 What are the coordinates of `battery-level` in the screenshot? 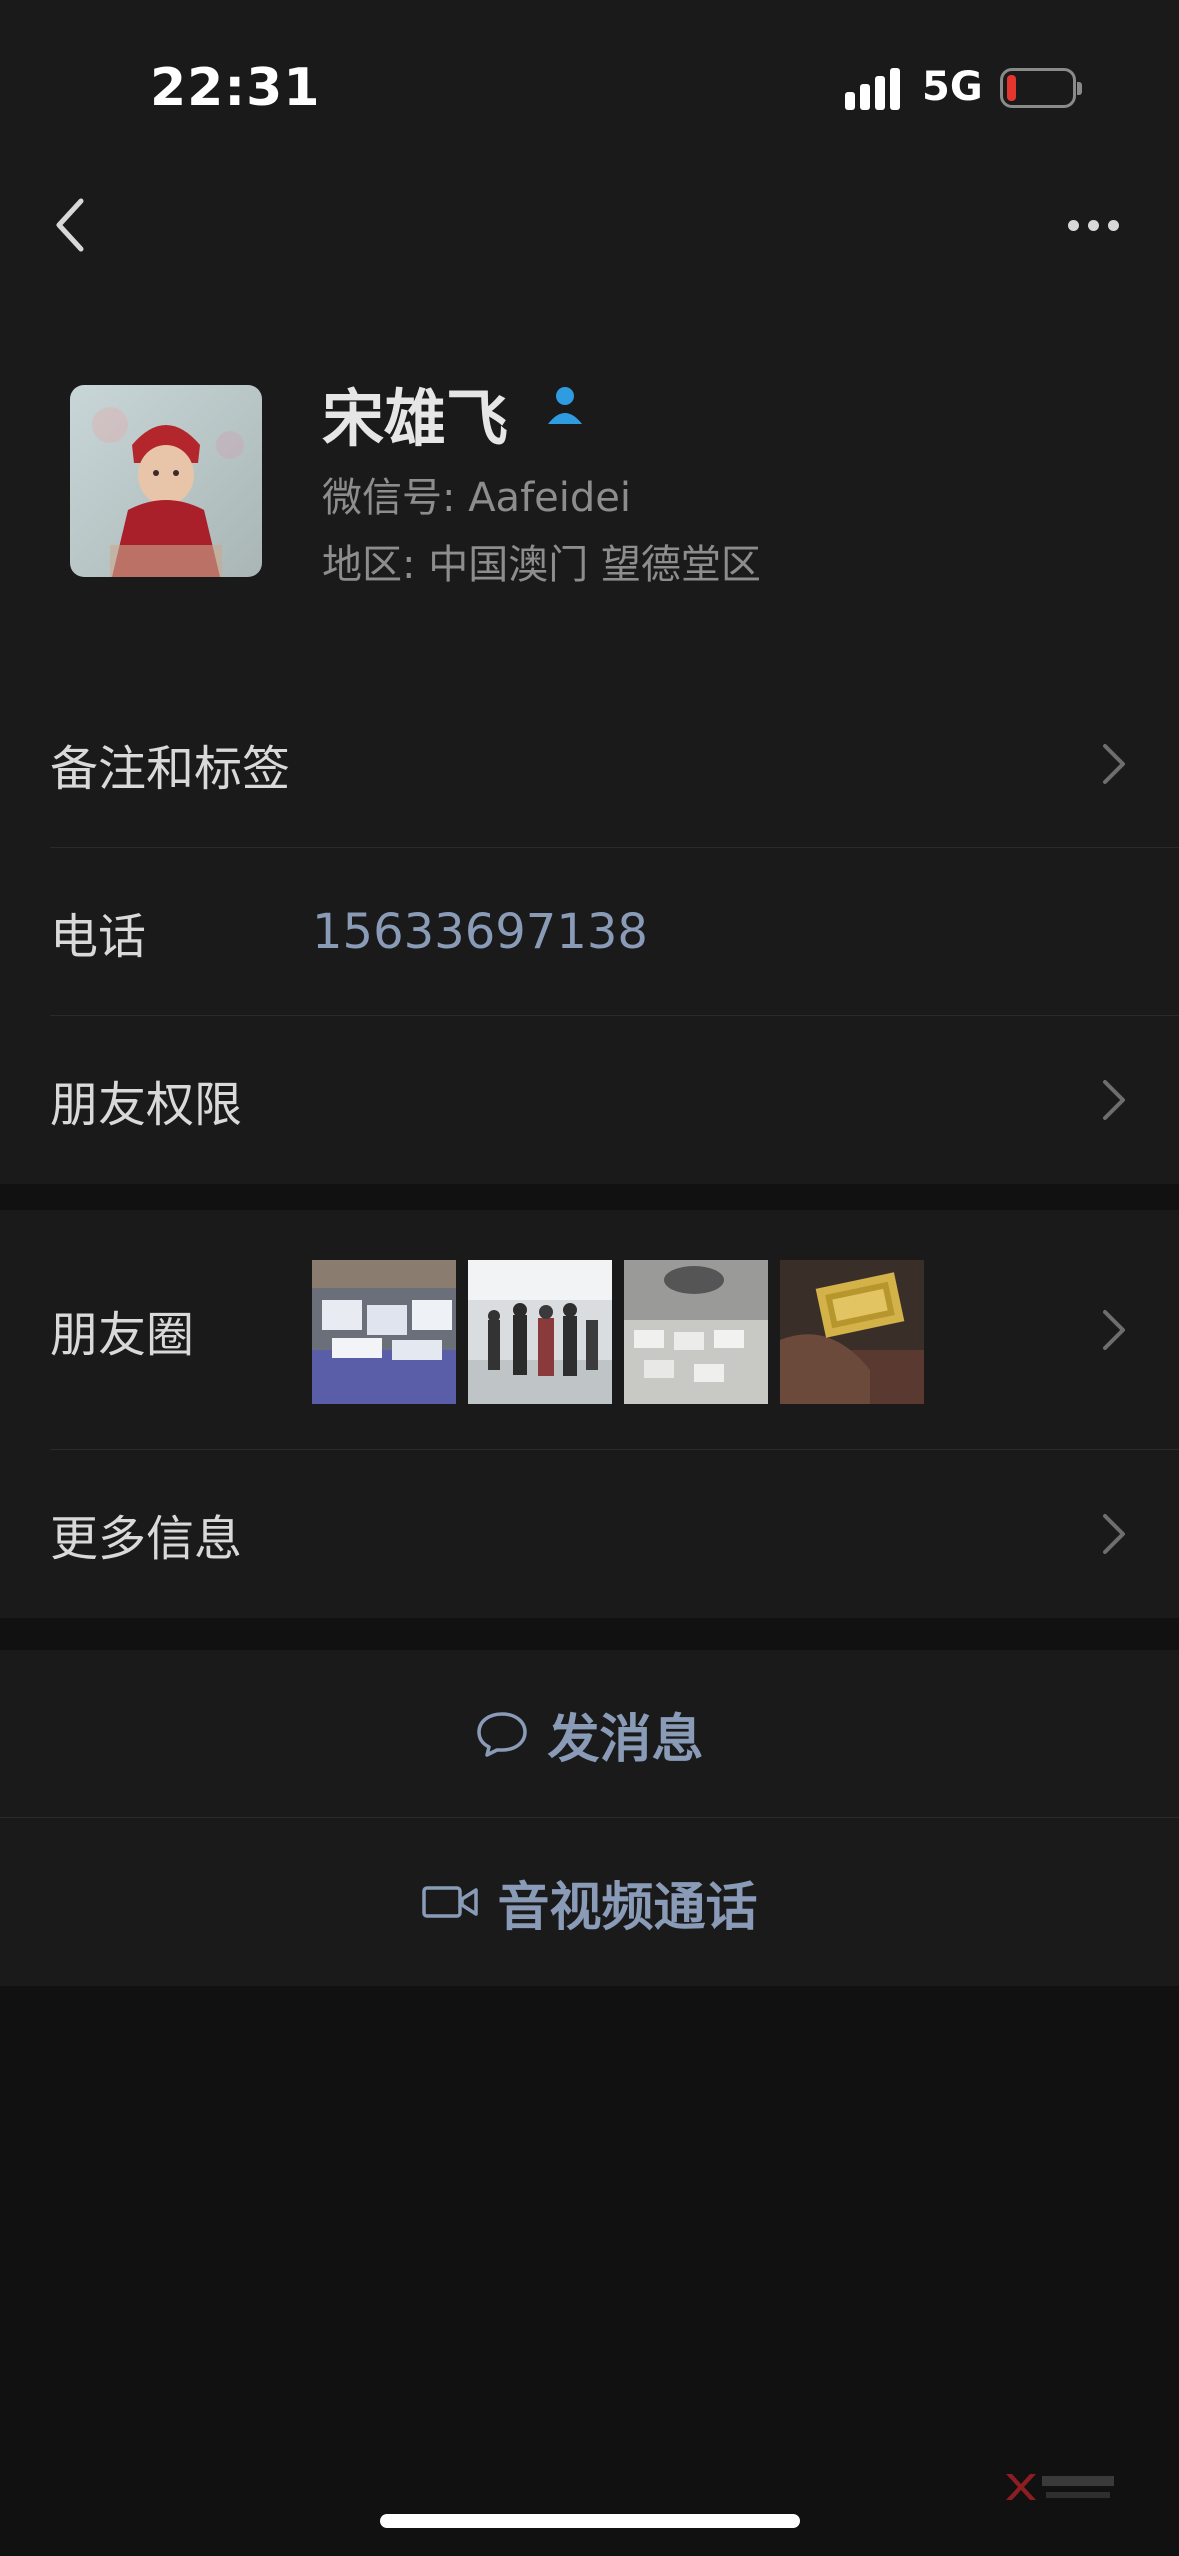 It's located at (1011, 88).